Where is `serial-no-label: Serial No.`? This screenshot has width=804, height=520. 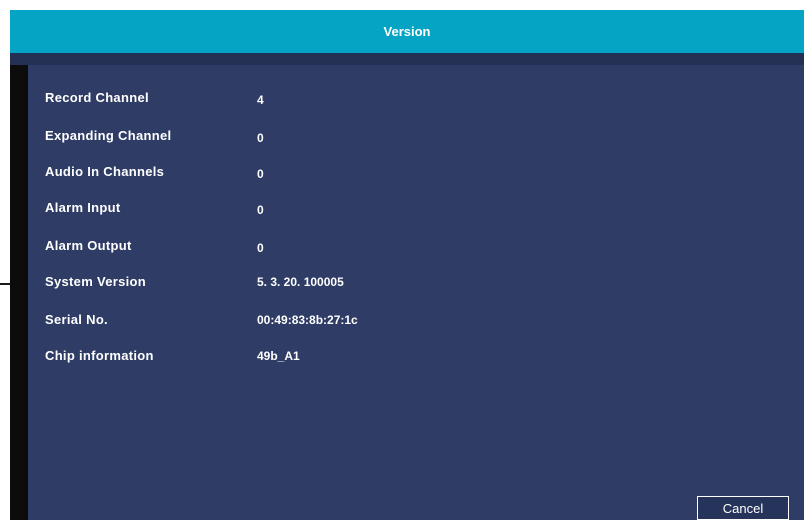
serial-no-label: Serial No. is located at coordinates (76, 319).